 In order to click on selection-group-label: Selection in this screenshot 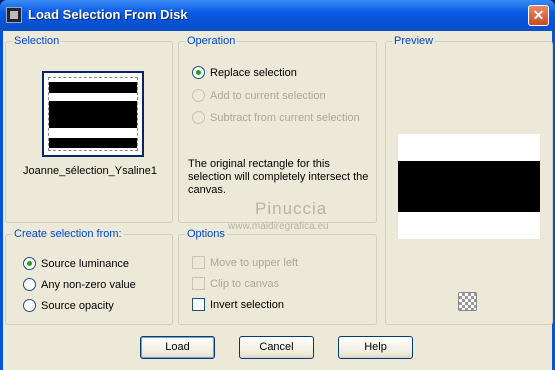, I will do `click(37, 41)`.